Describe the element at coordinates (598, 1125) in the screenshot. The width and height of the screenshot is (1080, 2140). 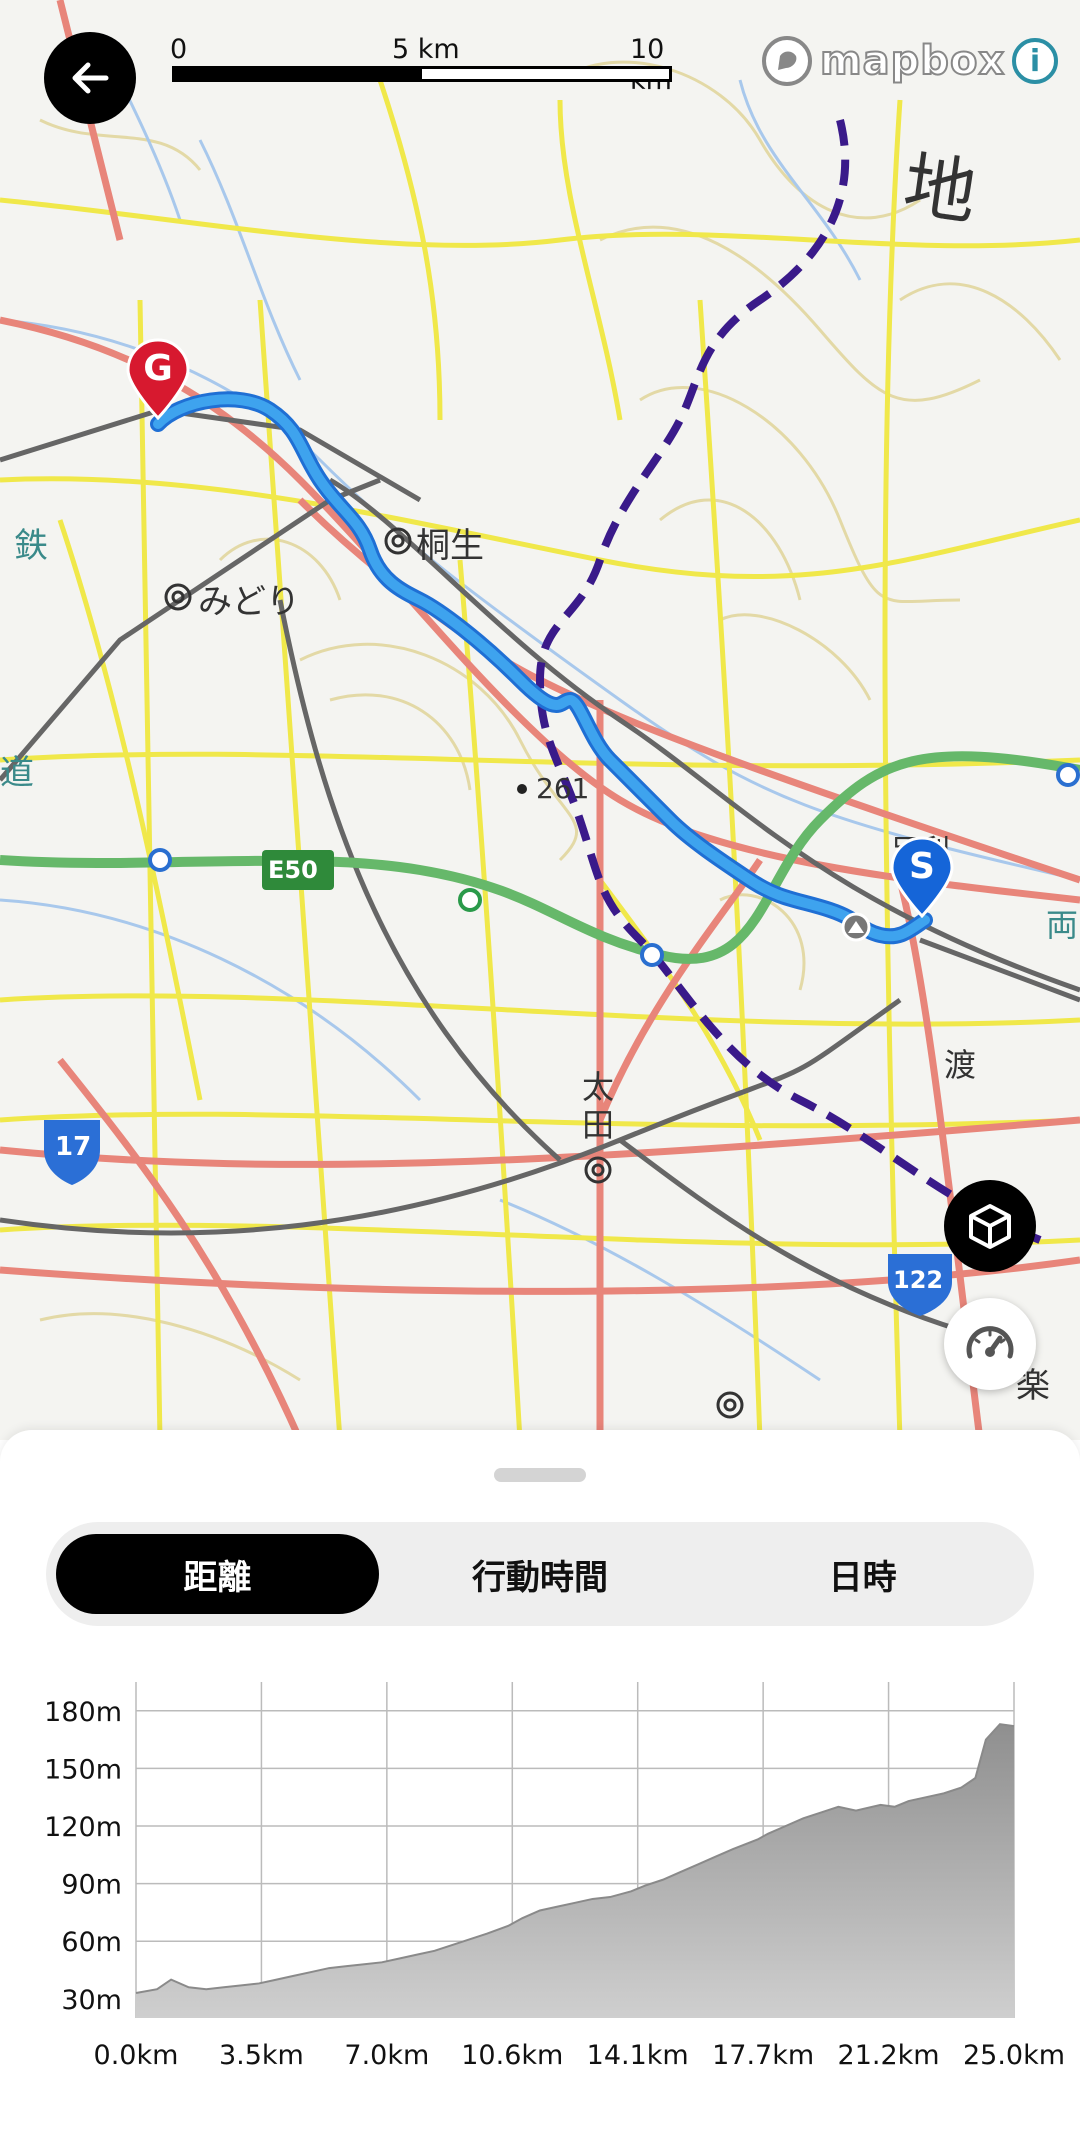
I see `map-label-ota-bottom: 田` at that location.